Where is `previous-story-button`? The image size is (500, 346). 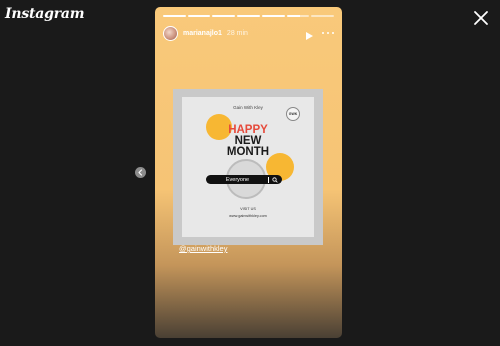 previous-story-button is located at coordinates (140, 172).